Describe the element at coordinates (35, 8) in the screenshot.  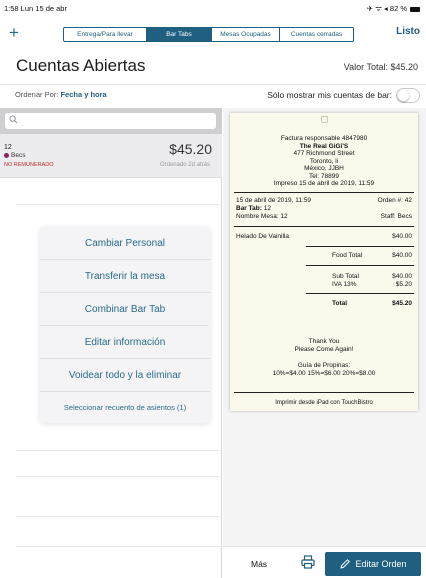
I see `status-time: 1:58 Lun 15 de abr` at that location.